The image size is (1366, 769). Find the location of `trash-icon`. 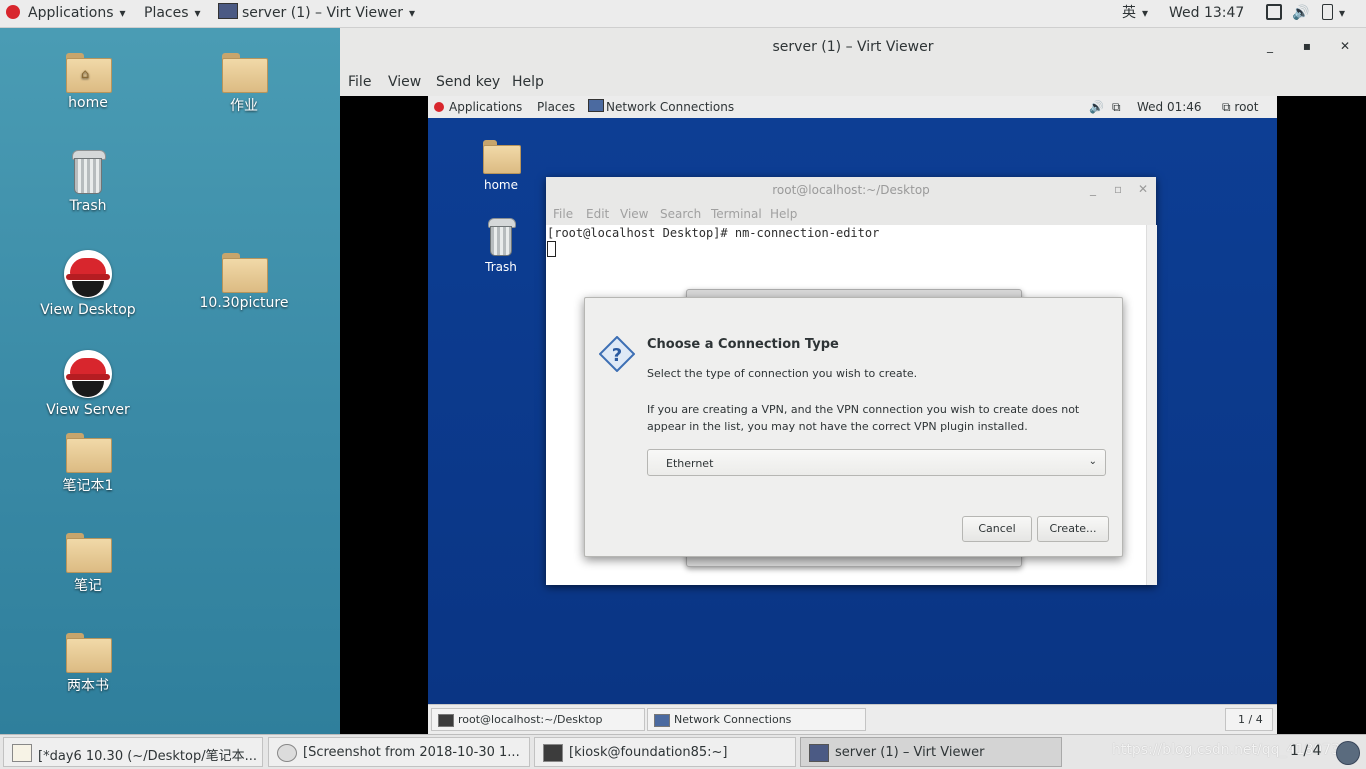

trash-icon is located at coordinates (88, 172).